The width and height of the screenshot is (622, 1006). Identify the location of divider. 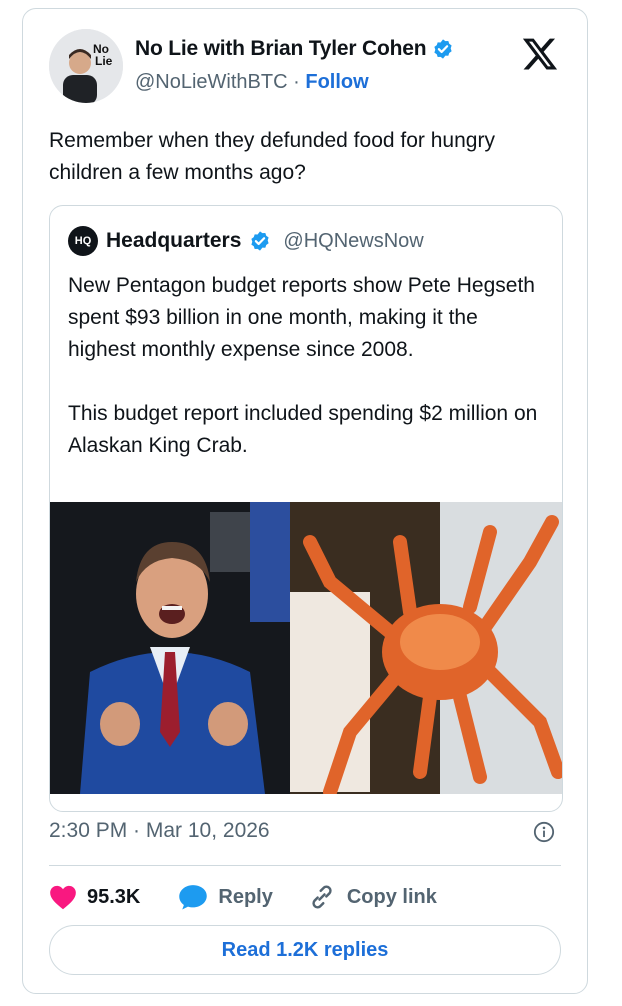
(305, 865).